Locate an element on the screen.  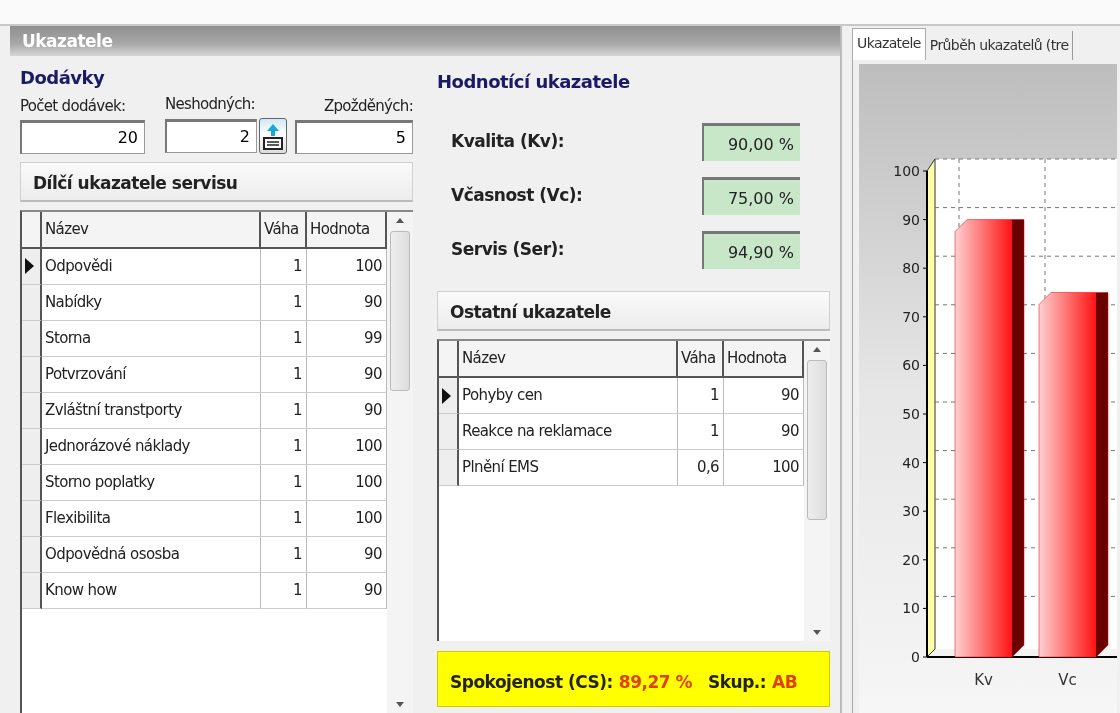
table-cell: Flexibilita is located at coordinates (151, 518).